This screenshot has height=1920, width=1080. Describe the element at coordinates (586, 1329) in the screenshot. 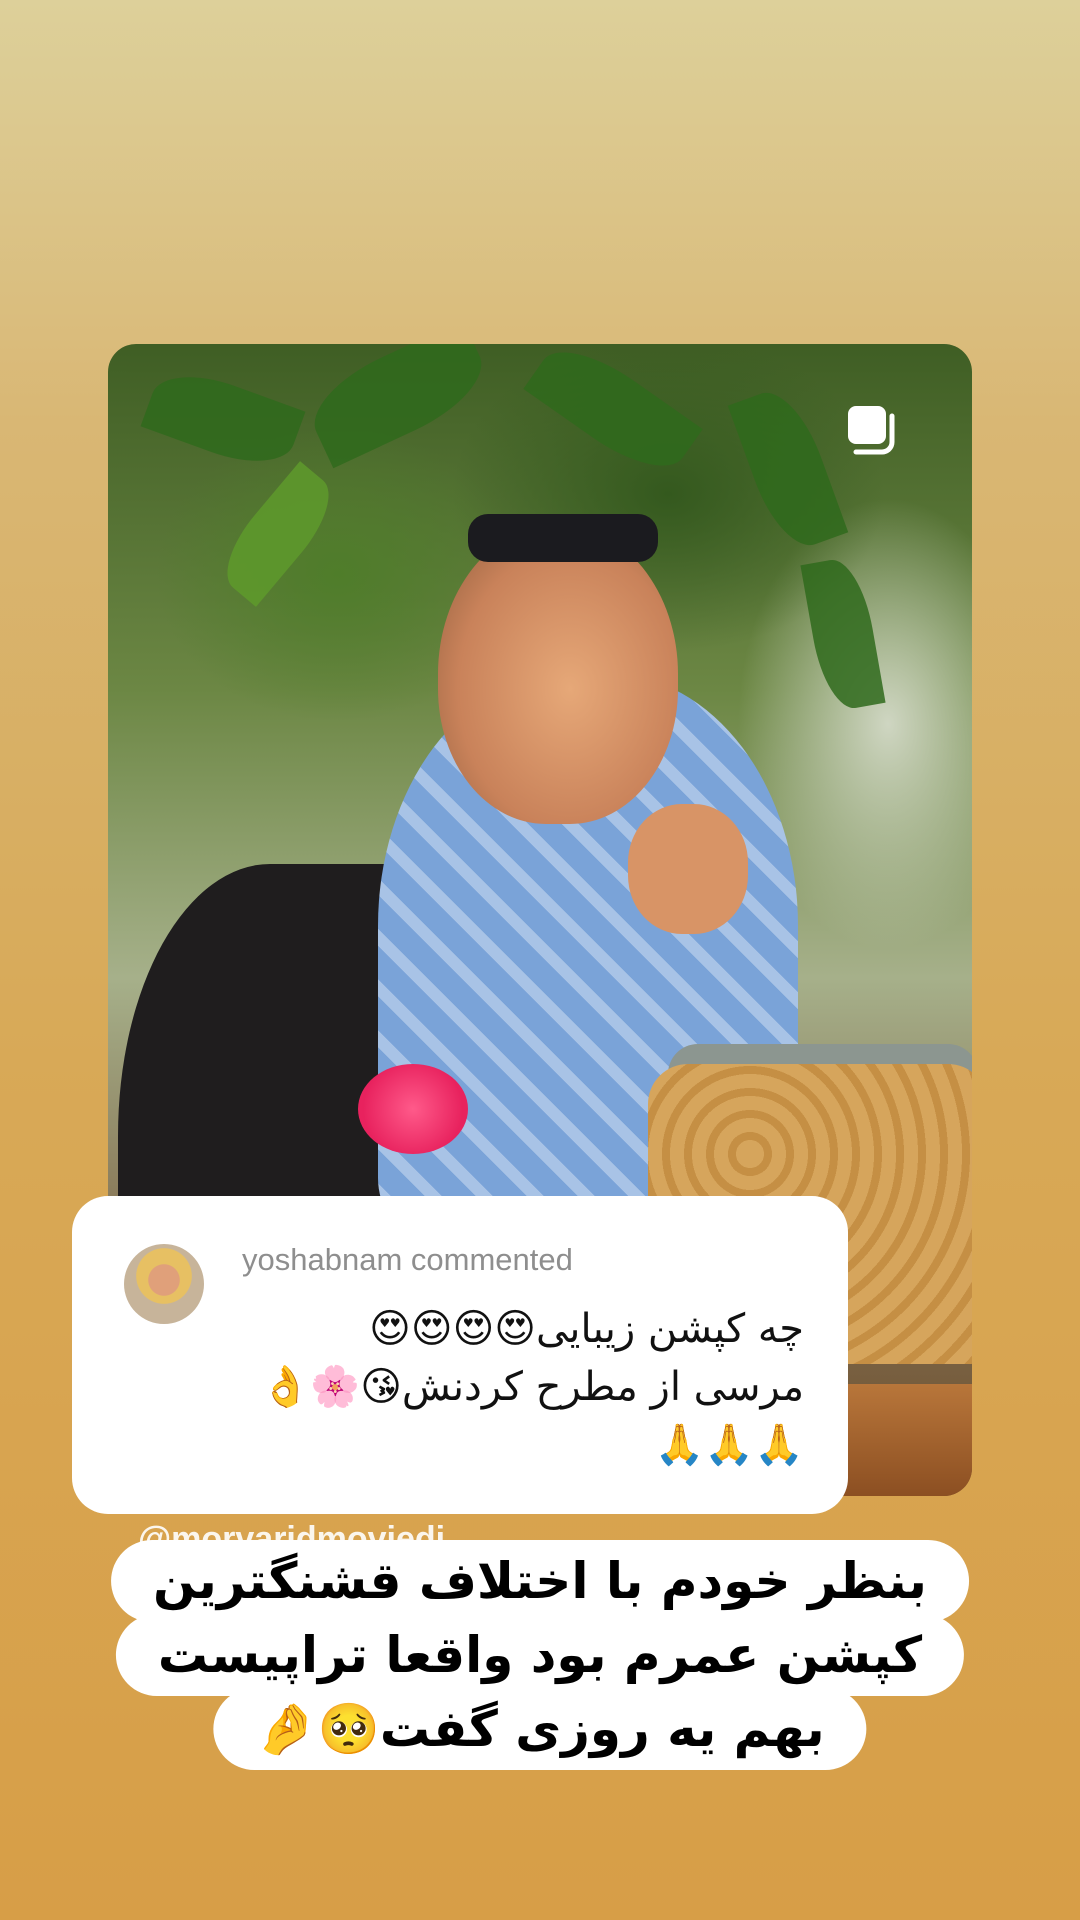

I see `comment-line: چه کپشن زیبایی😍😍😍😍` at that location.